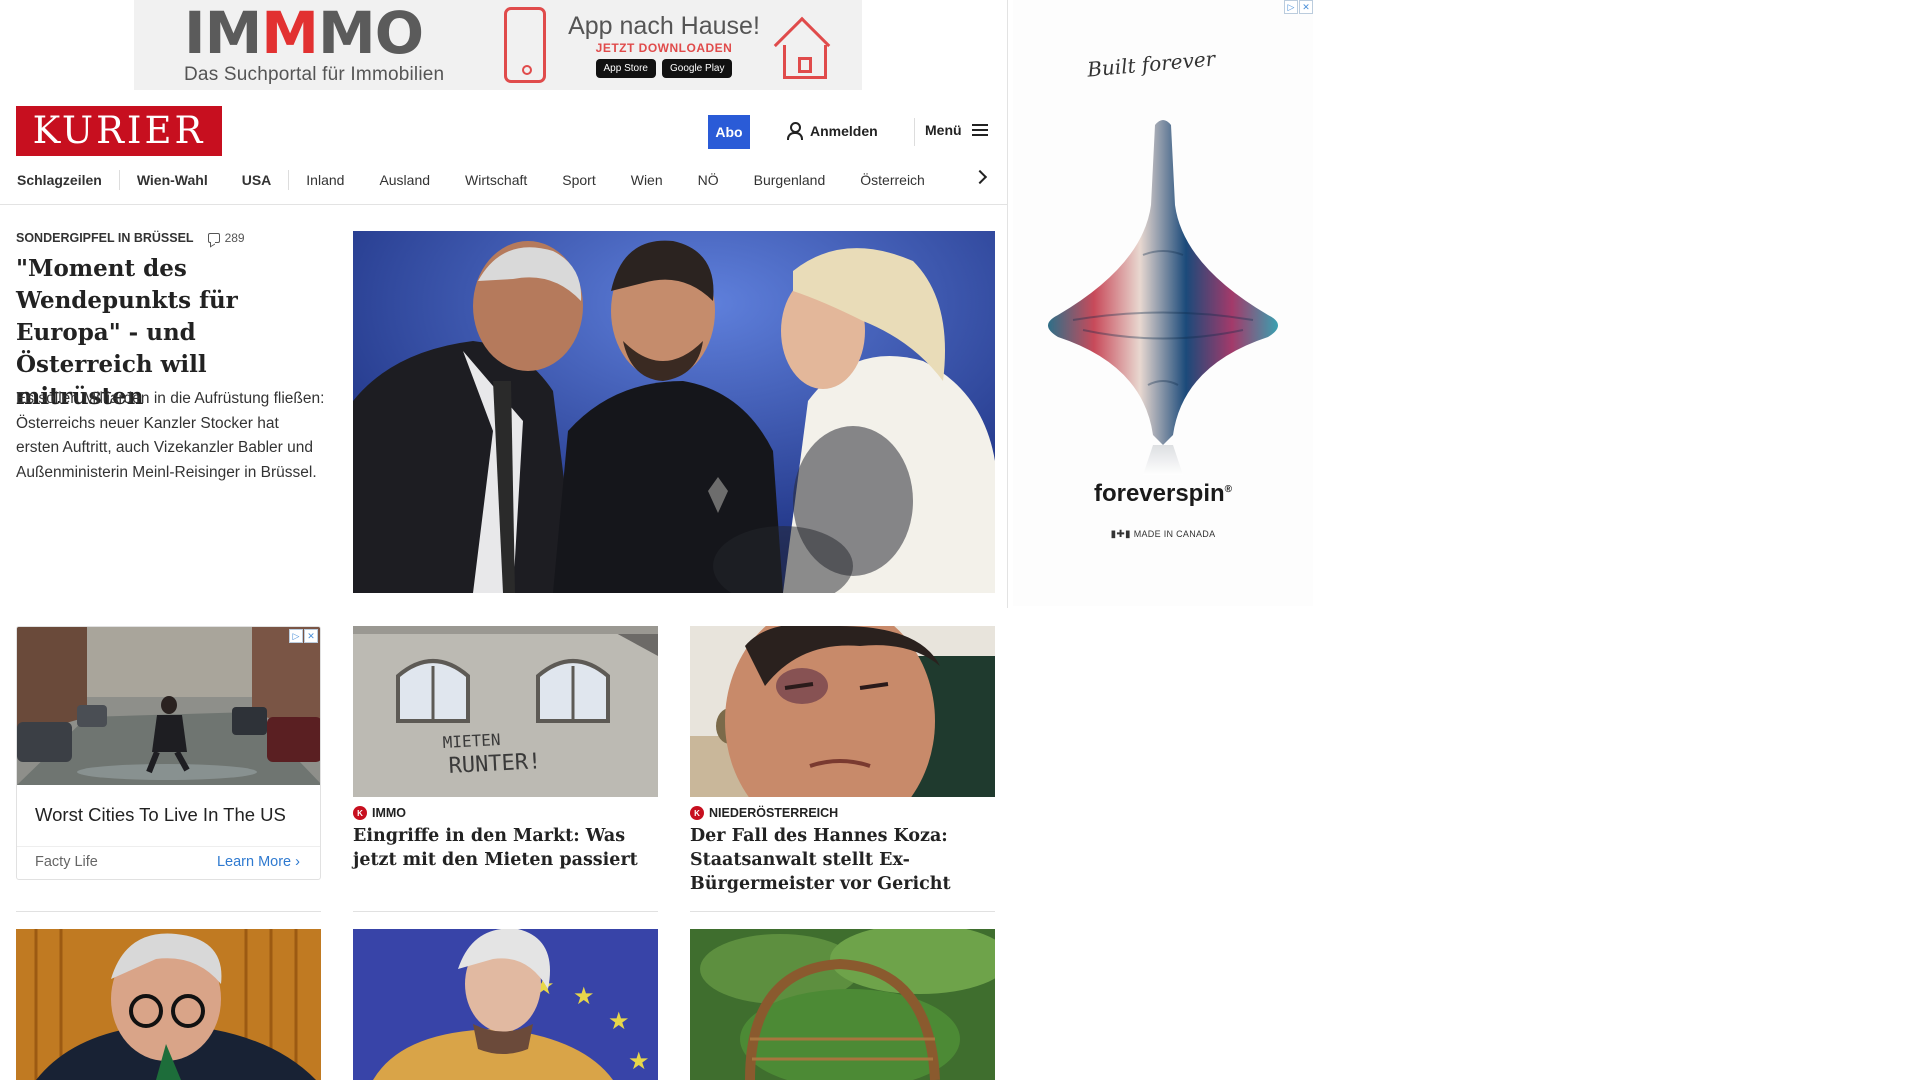  What do you see at coordinates (1120, 534) in the screenshot?
I see `canada-flag-icon: ▮✚▮` at bounding box center [1120, 534].